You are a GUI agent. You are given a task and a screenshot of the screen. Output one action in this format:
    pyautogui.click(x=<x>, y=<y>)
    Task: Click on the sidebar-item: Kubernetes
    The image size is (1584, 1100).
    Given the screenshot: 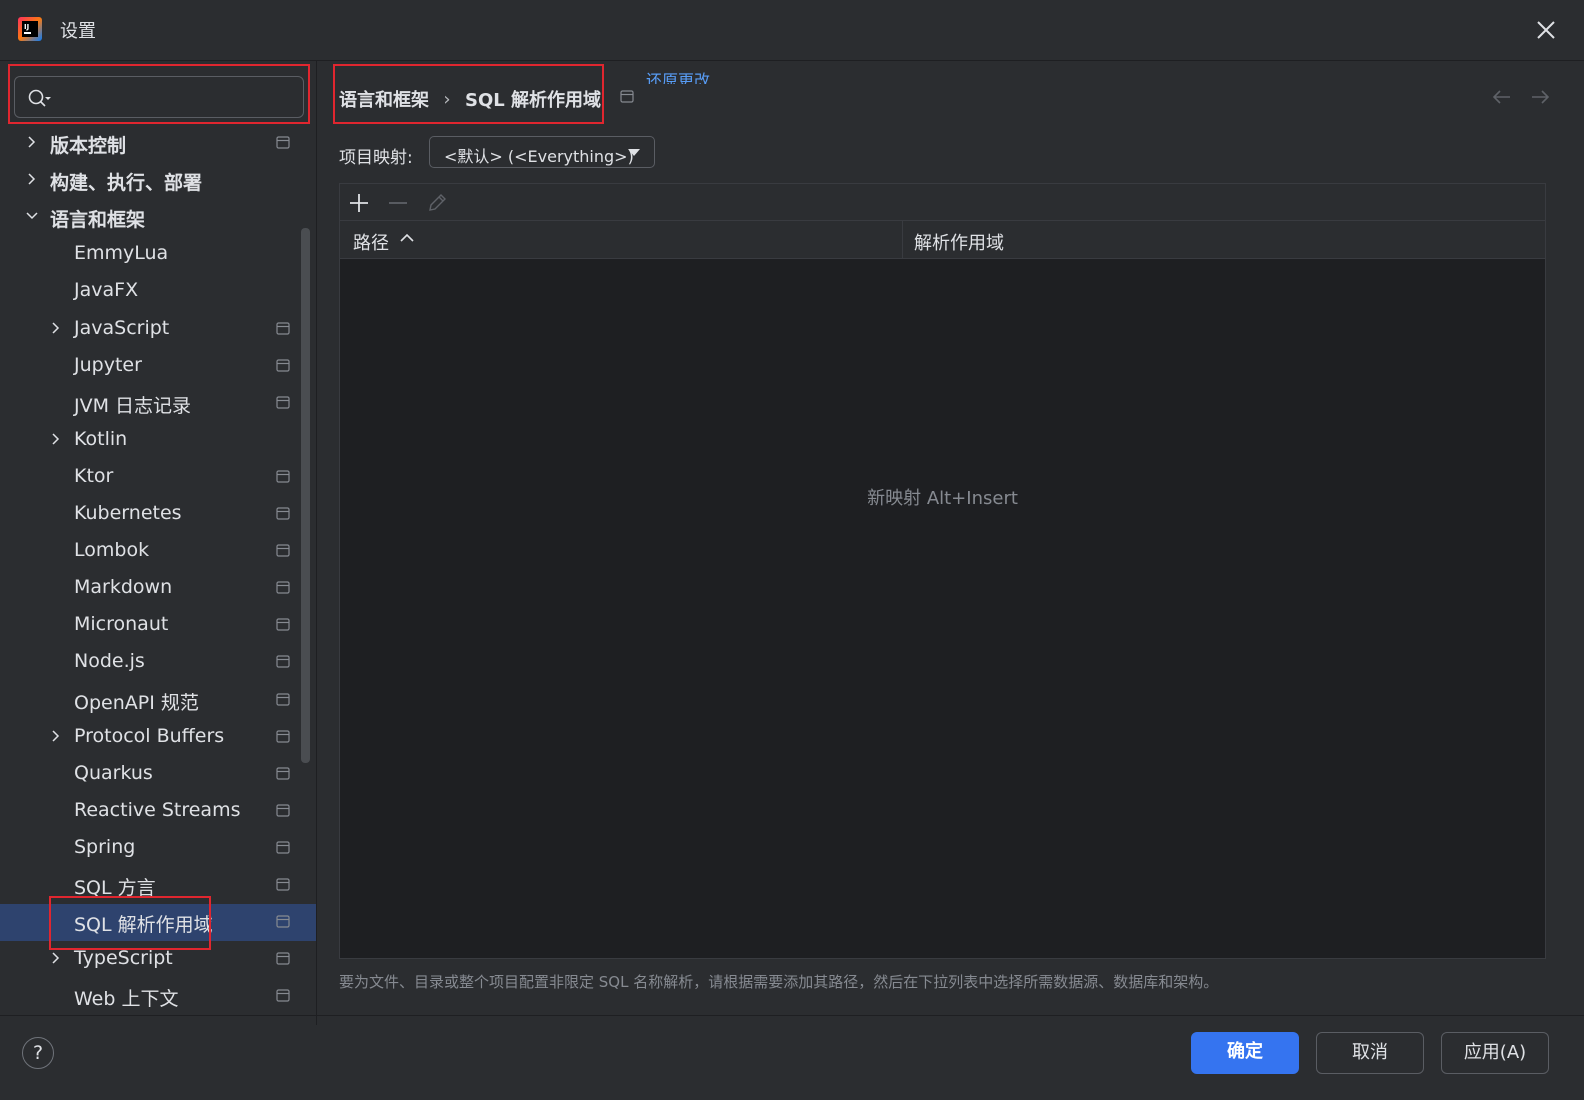 What is the action you would take?
    pyautogui.click(x=158, y=514)
    